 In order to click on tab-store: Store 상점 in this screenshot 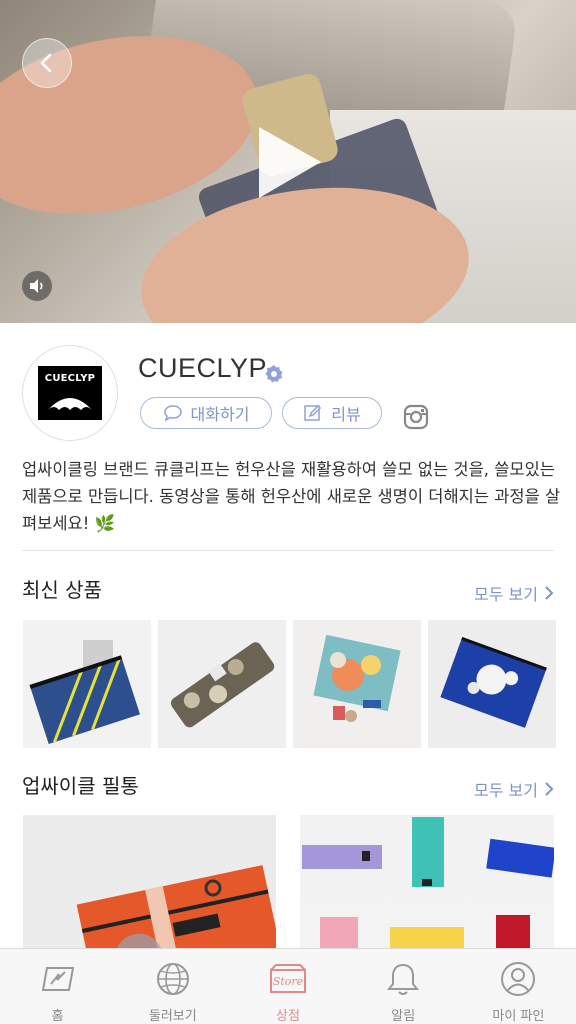, I will do `click(287, 986)`.